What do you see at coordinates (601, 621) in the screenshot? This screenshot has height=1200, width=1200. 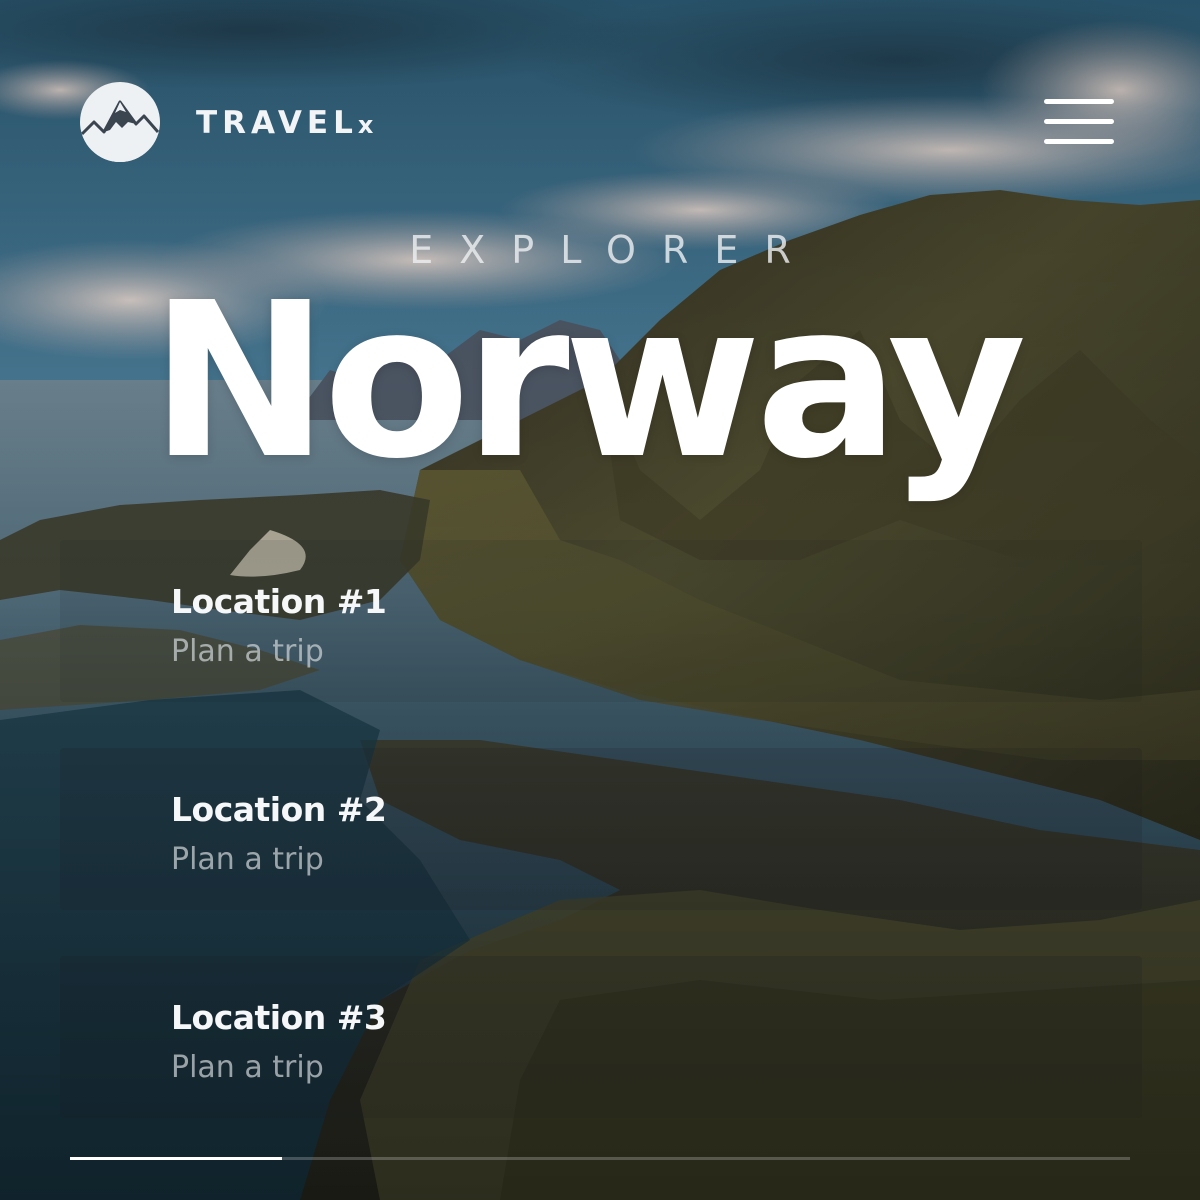 I see `location-card-1: Location #1 Plan a trip` at bounding box center [601, 621].